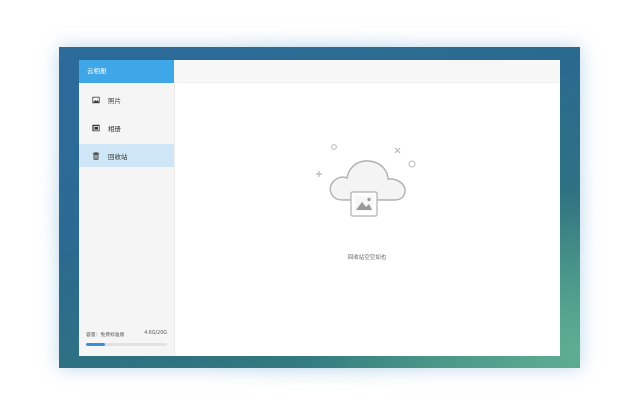  I want to click on storage-progress-bar, so click(126, 344).